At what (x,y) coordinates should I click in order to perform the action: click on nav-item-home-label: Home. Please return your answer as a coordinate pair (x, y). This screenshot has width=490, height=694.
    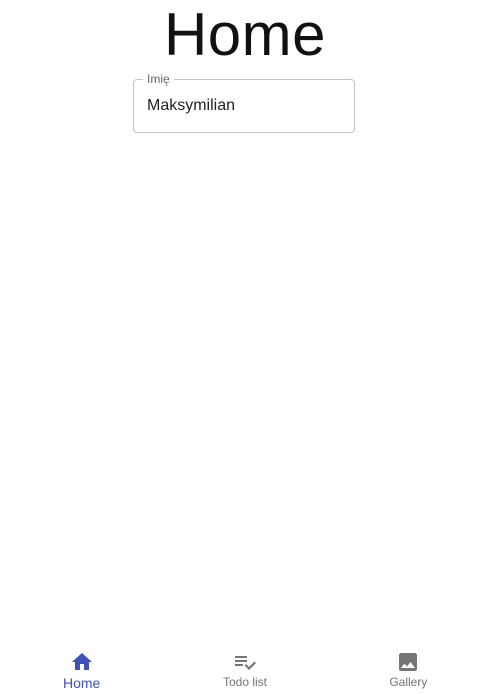
    Looking at the image, I should click on (81, 683).